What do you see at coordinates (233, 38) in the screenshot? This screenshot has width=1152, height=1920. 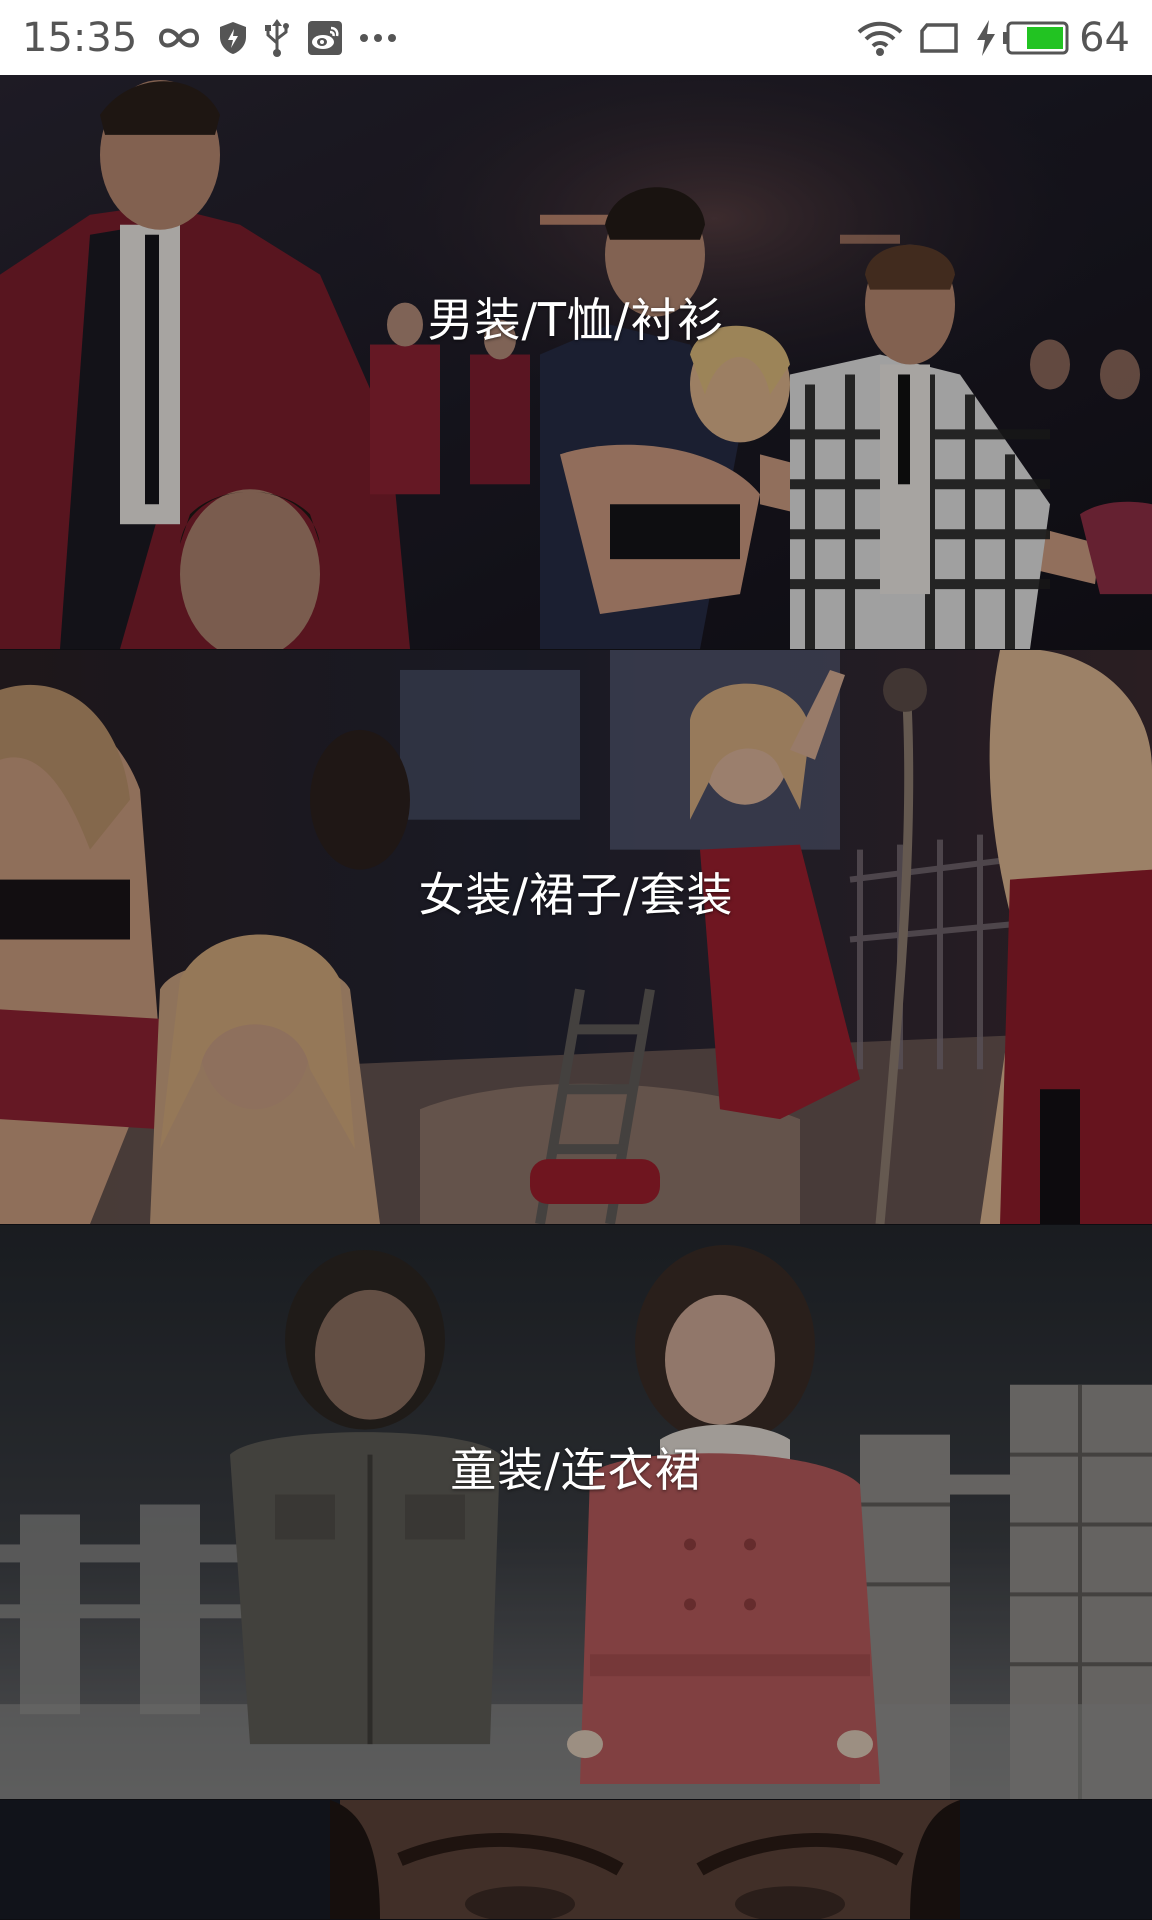 I see `shield-icon` at bounding box center [233, 38].